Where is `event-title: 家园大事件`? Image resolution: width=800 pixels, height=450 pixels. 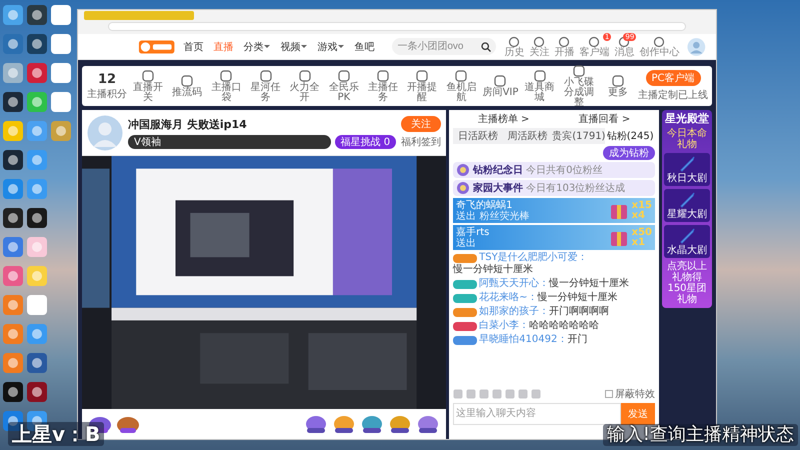
event-title: 家园大事件 is located at coordinates (498, 188).